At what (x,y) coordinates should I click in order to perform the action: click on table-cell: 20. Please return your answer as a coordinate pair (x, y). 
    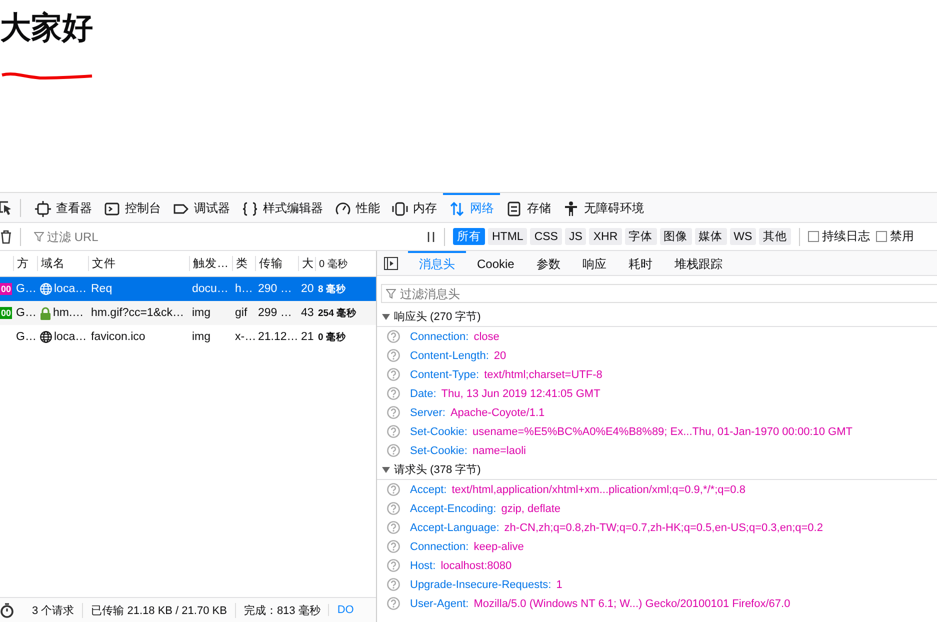
    Looking at the image, I should click on (307, 289).